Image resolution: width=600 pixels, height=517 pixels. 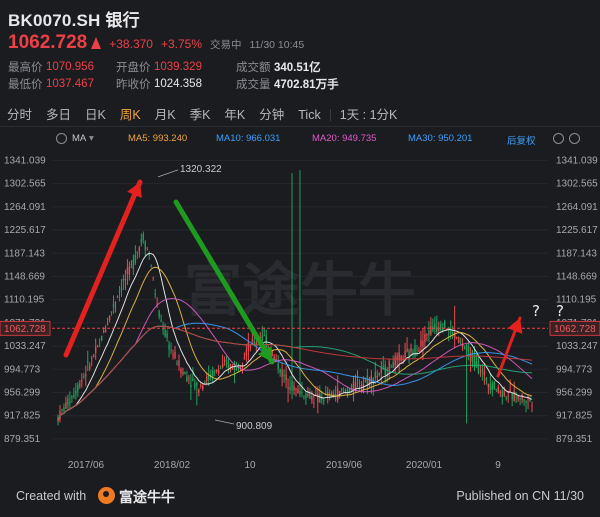 I want to click on high-value: 1070.956, so click(x=70, y=66).